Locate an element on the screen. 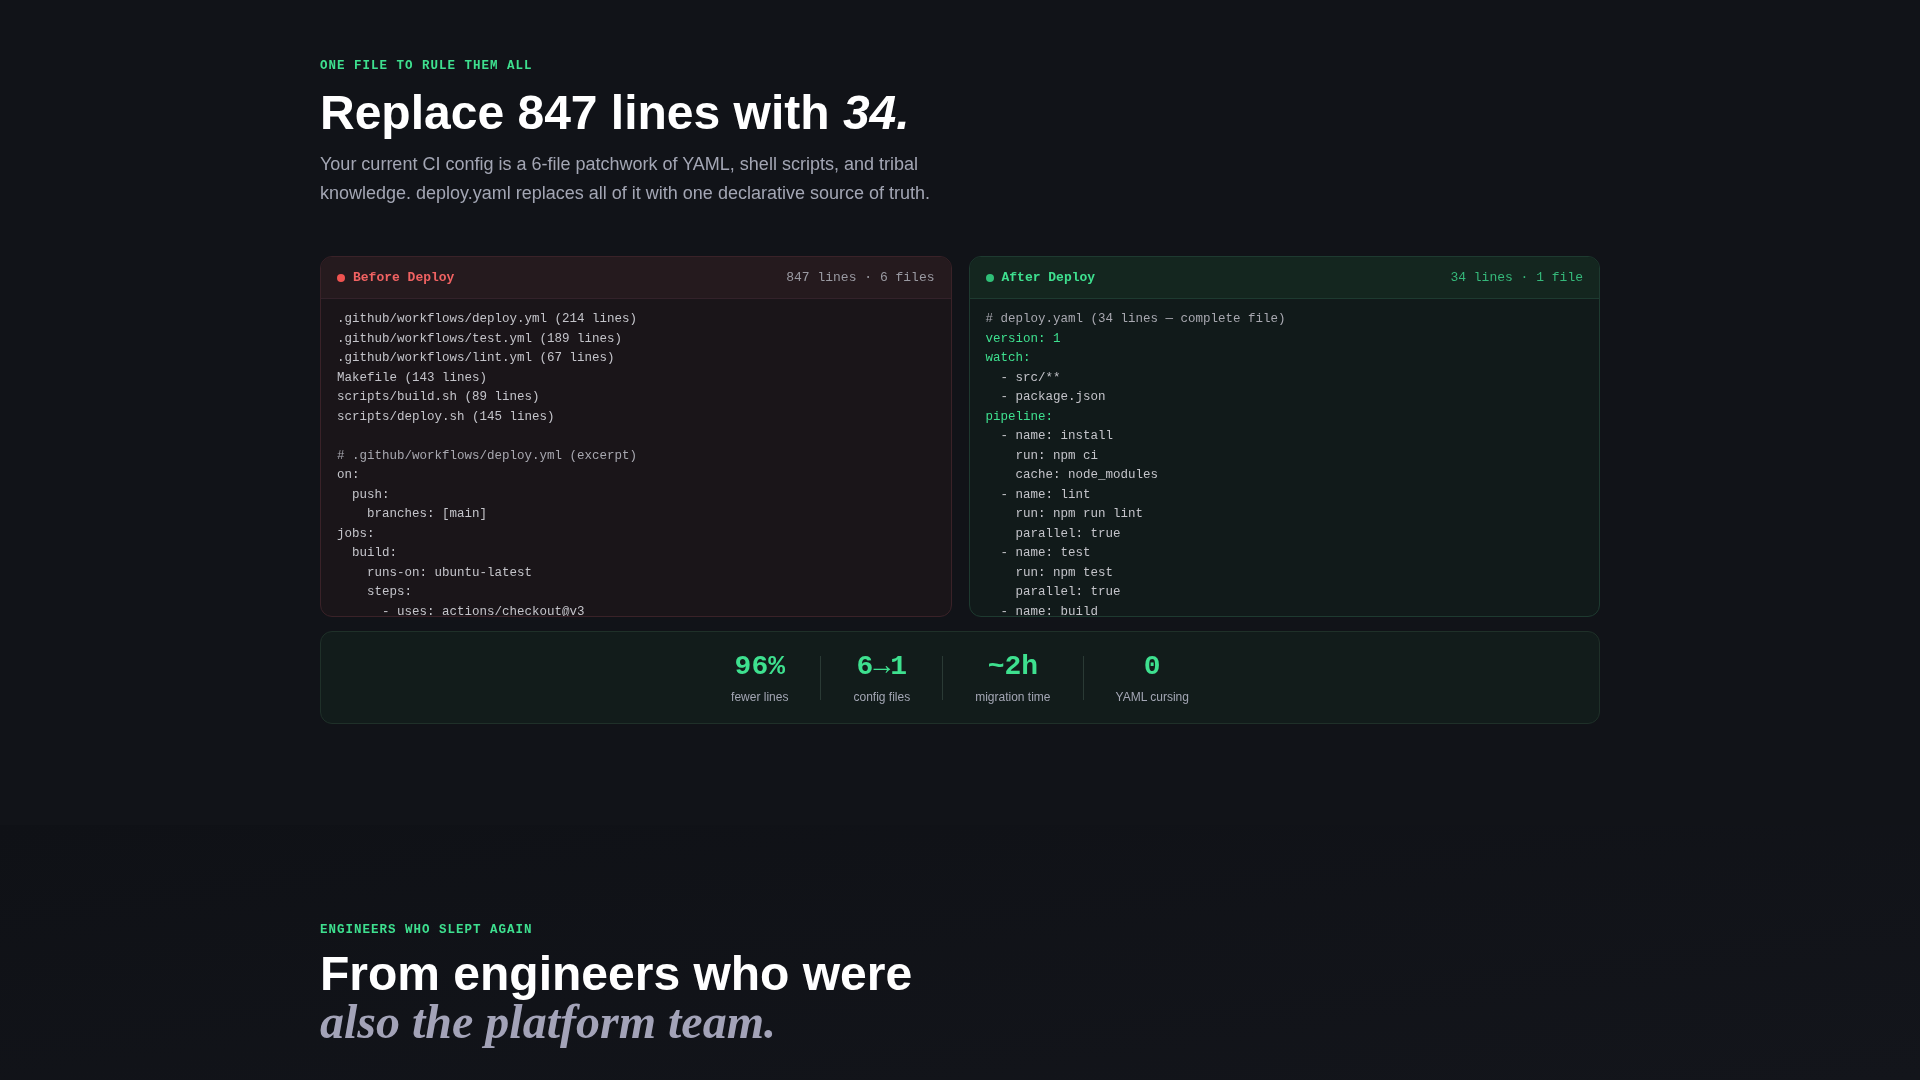 This screenshot has height=1080, width=1920. stat-value: ~2h is located at coordinates (1013, 666).